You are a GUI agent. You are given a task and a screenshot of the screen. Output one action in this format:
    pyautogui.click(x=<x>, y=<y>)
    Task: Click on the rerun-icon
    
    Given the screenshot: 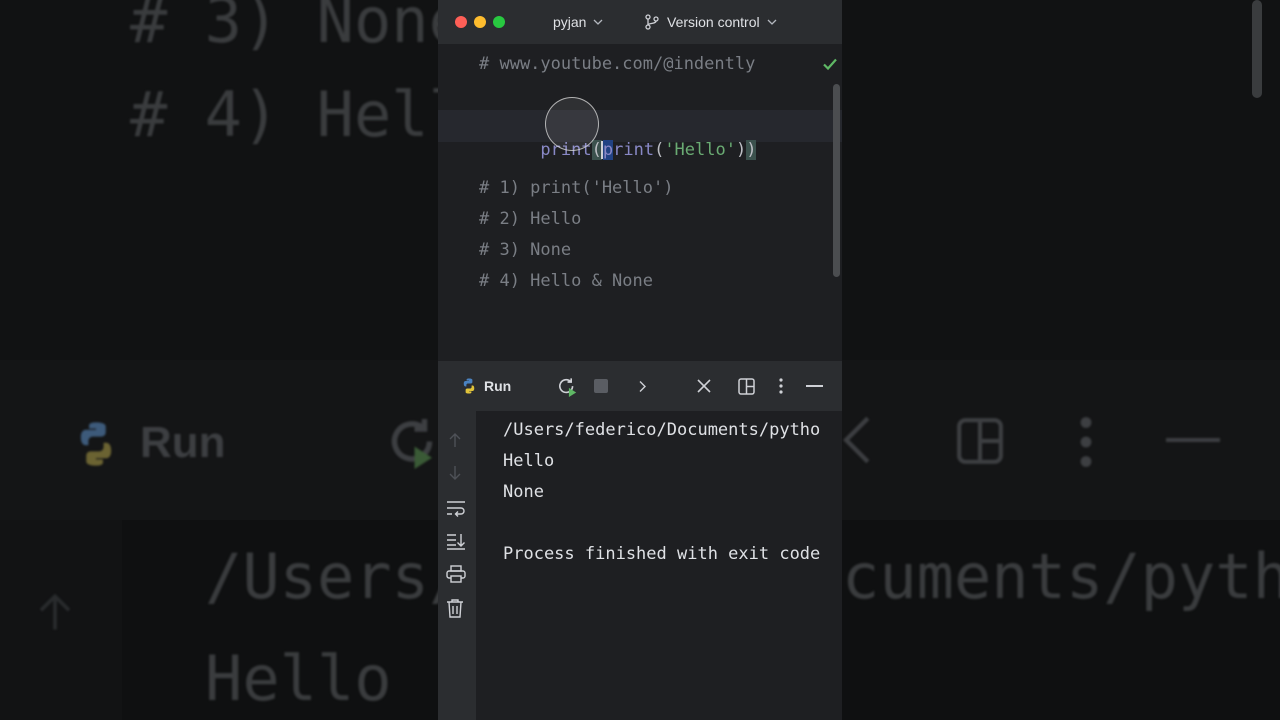 What is the action you would take?
    pyautogui.click(x=568, y=387)
    